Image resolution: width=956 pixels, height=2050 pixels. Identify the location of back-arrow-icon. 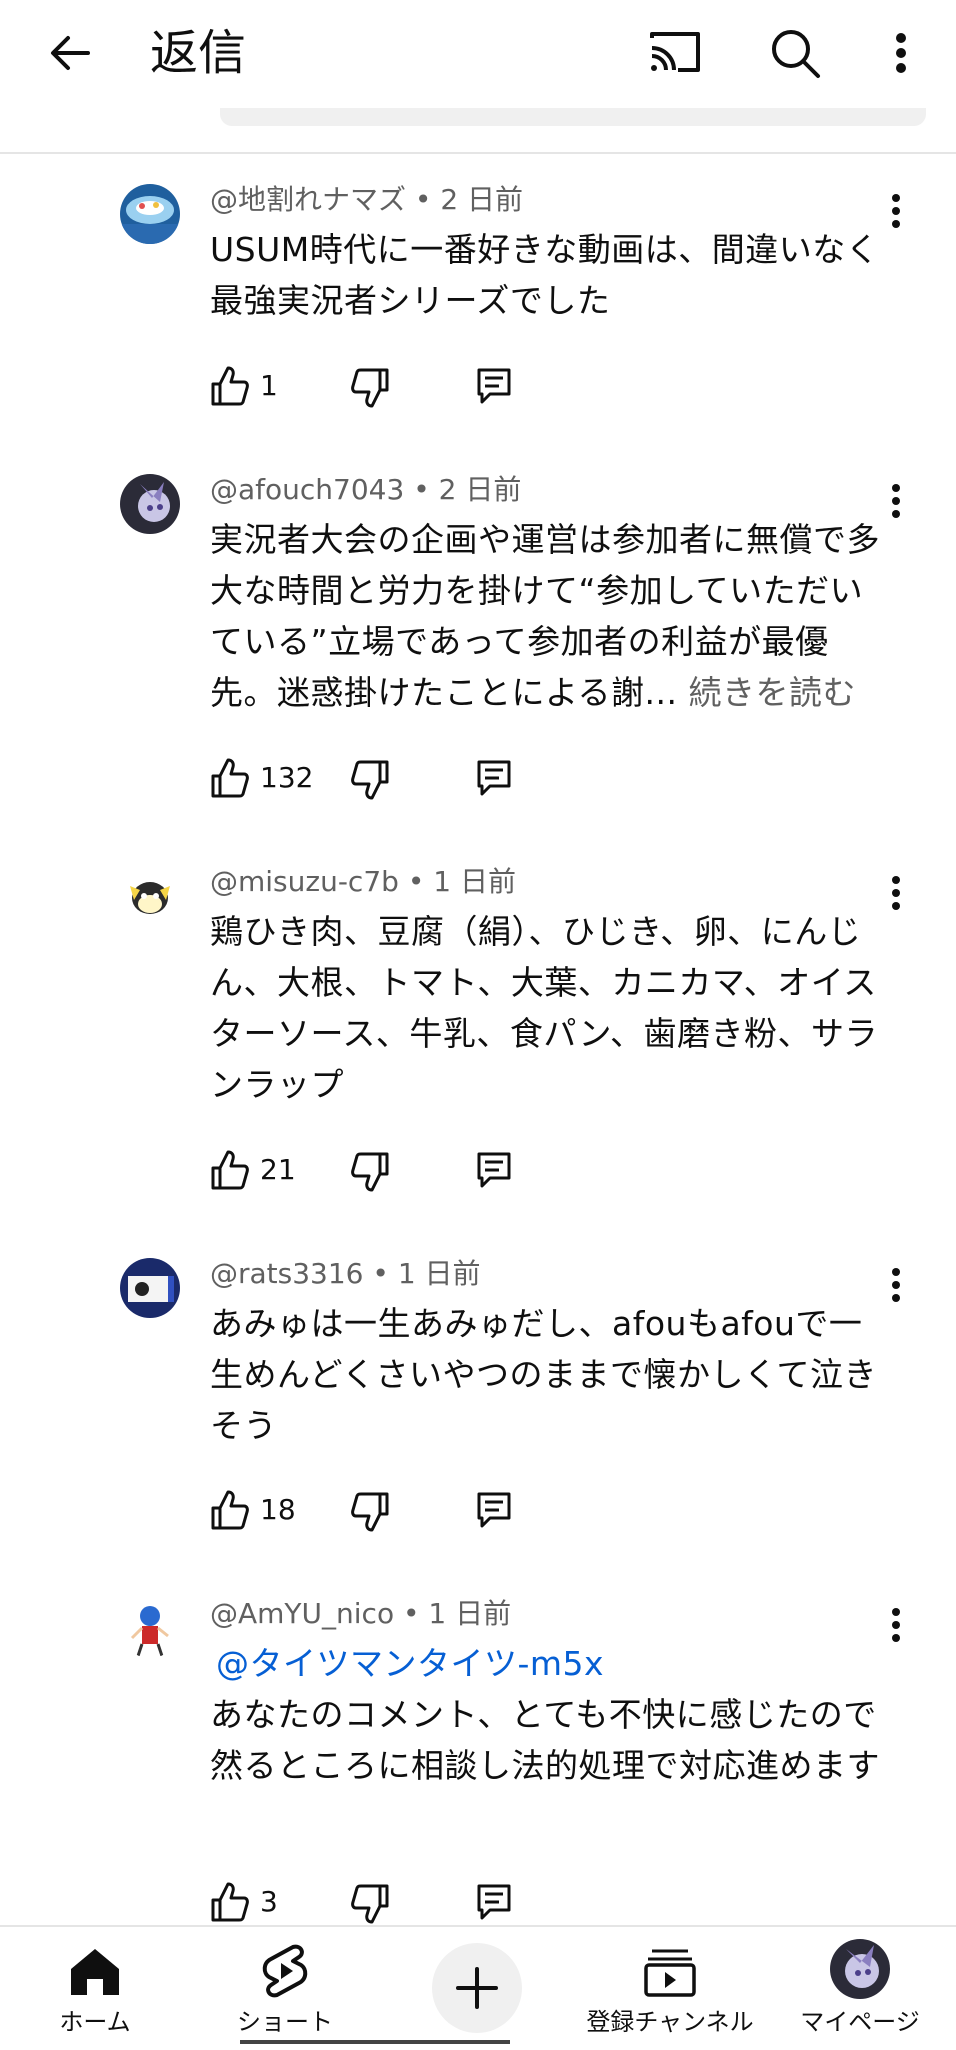
(71, 53).